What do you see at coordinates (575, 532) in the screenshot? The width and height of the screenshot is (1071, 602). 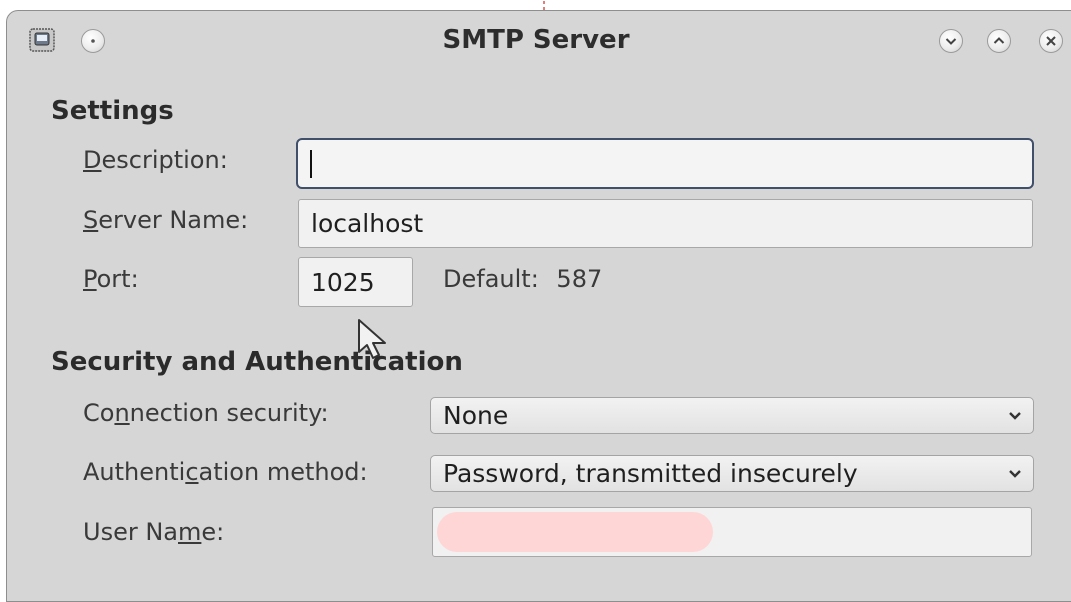 I see `redacted-username` at bounding box center [575, 532].